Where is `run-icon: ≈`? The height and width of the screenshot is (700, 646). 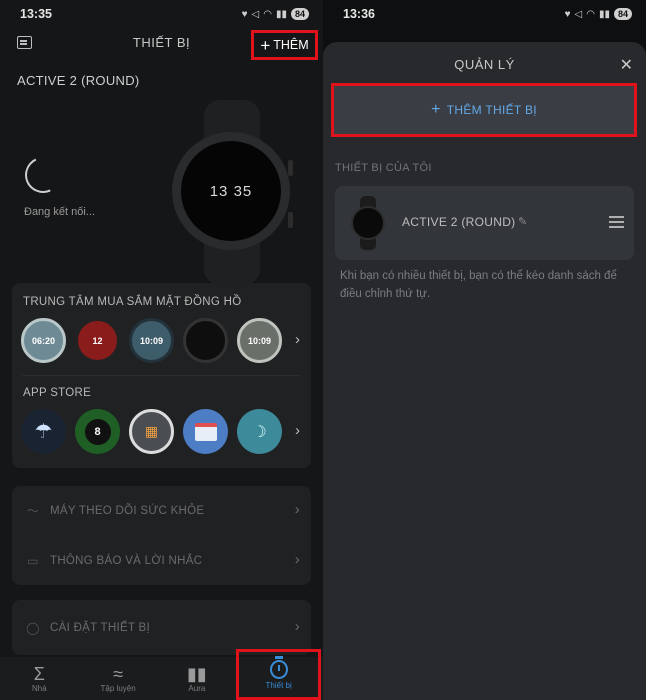 run-icon: ≈ is located at coordinates (118, 674).